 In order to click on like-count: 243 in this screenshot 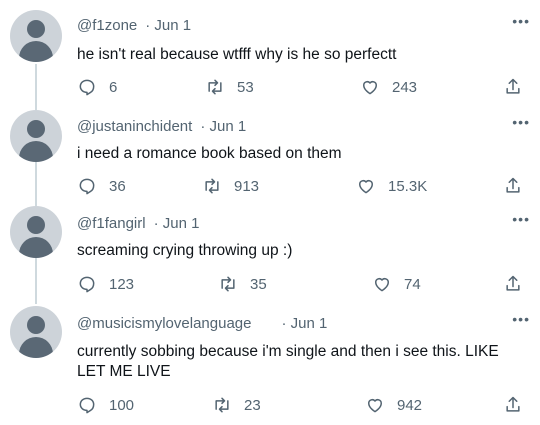, I will do `click(405, 87)`.